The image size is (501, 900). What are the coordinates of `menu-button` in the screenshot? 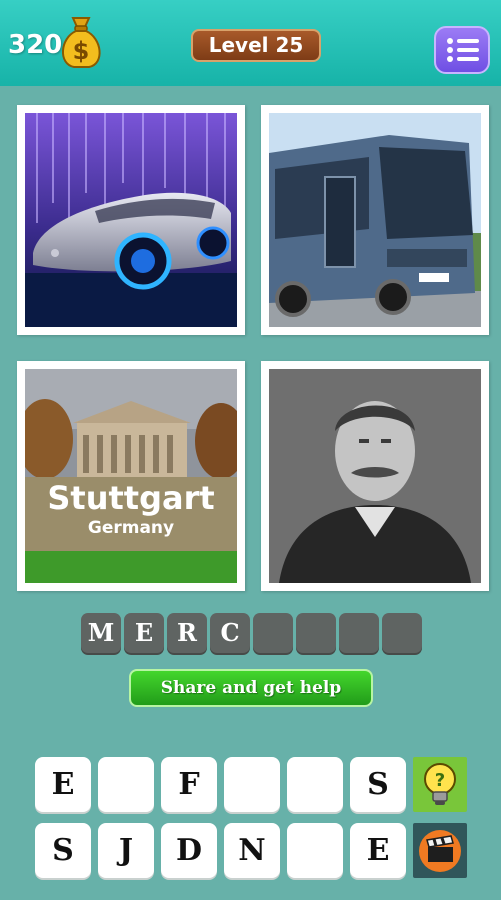 It's located at (462, 50).